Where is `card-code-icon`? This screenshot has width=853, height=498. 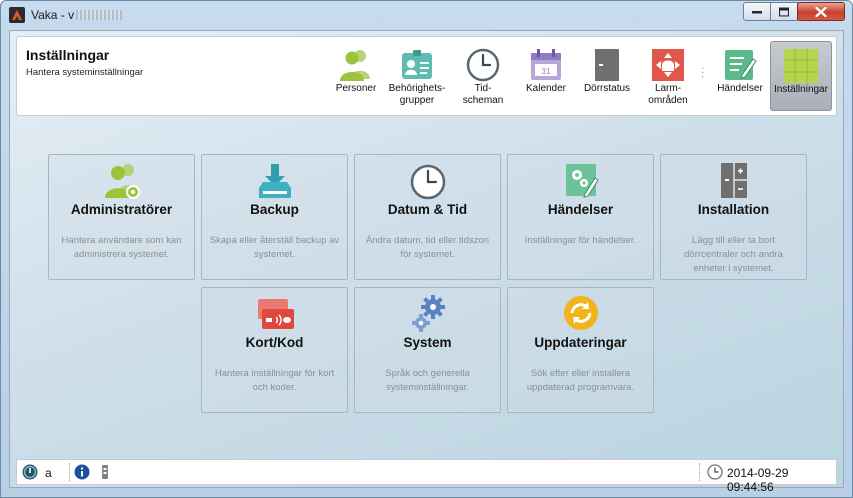 card-code-icon is located at coordinates (275, 314).